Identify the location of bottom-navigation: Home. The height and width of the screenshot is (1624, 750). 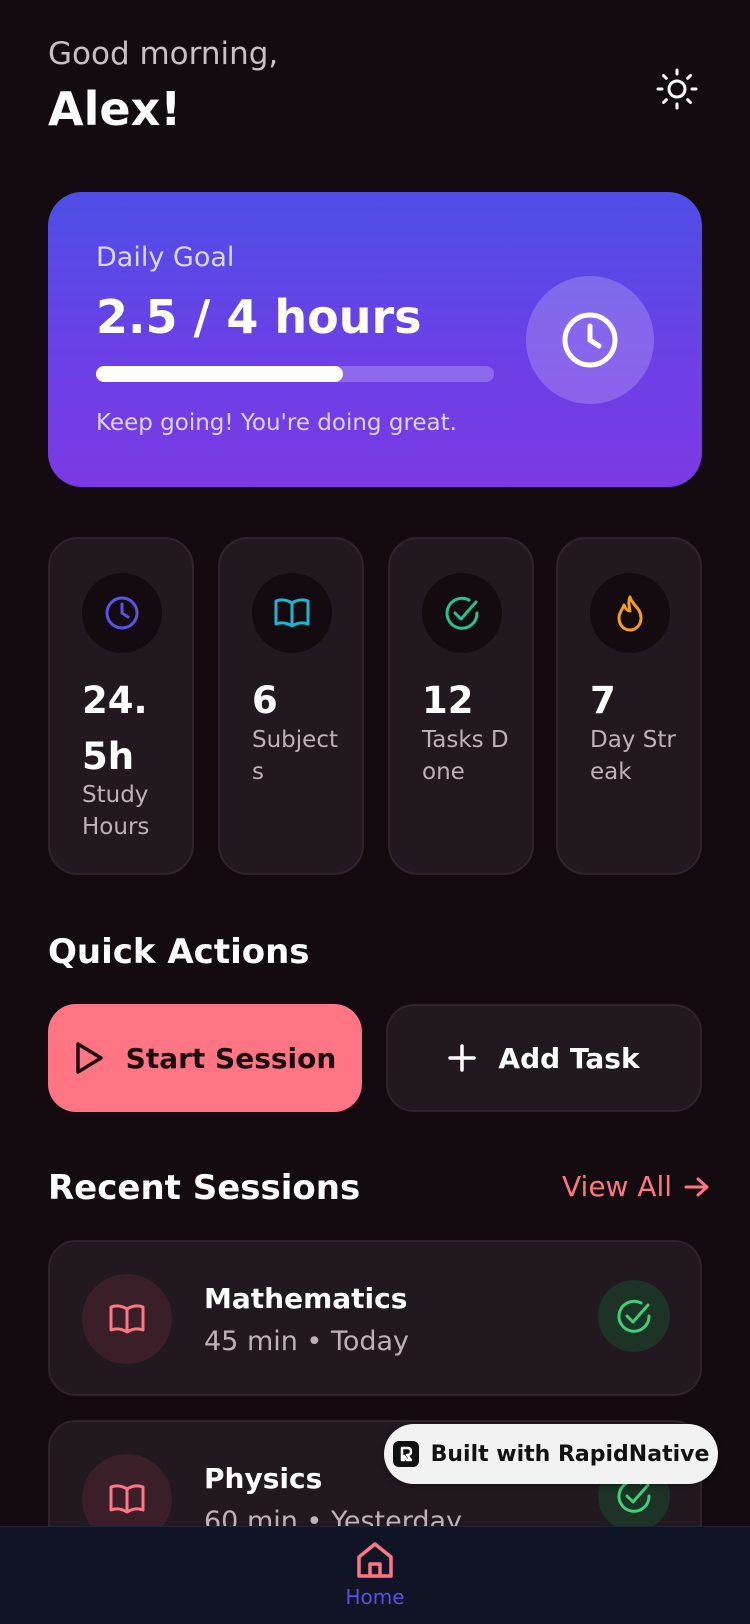
(375, 1575).